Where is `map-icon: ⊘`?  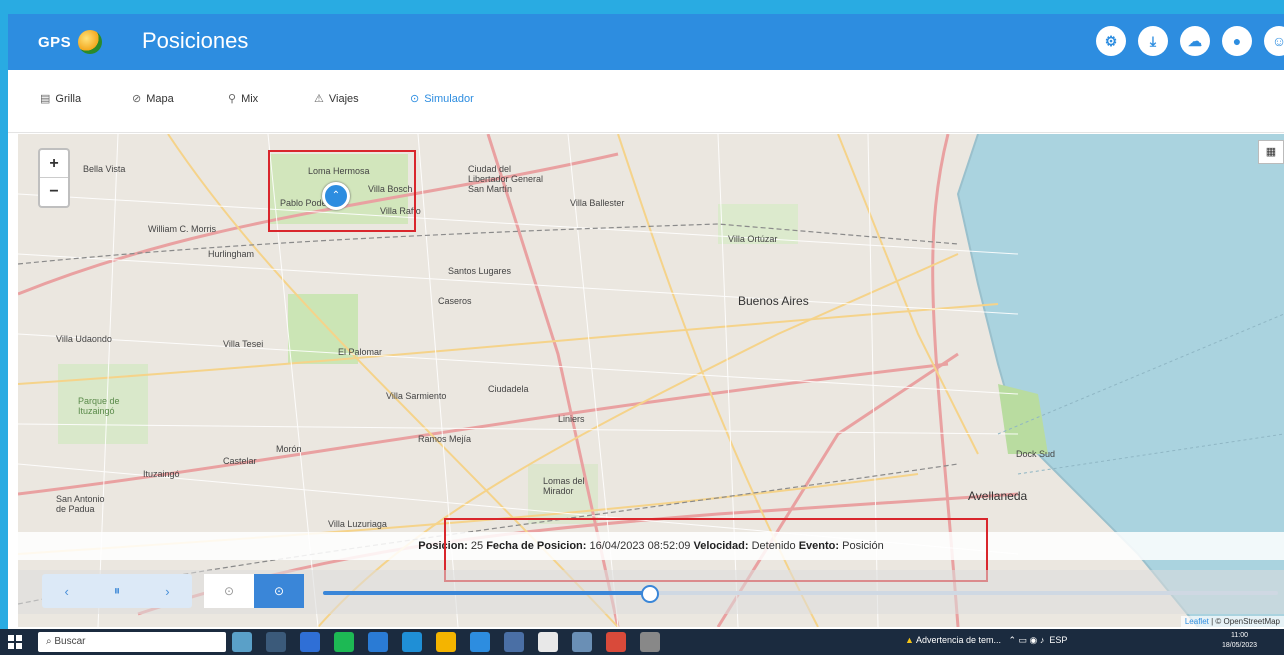 map-icon: ⊘ is located at coordinates (137, 99).